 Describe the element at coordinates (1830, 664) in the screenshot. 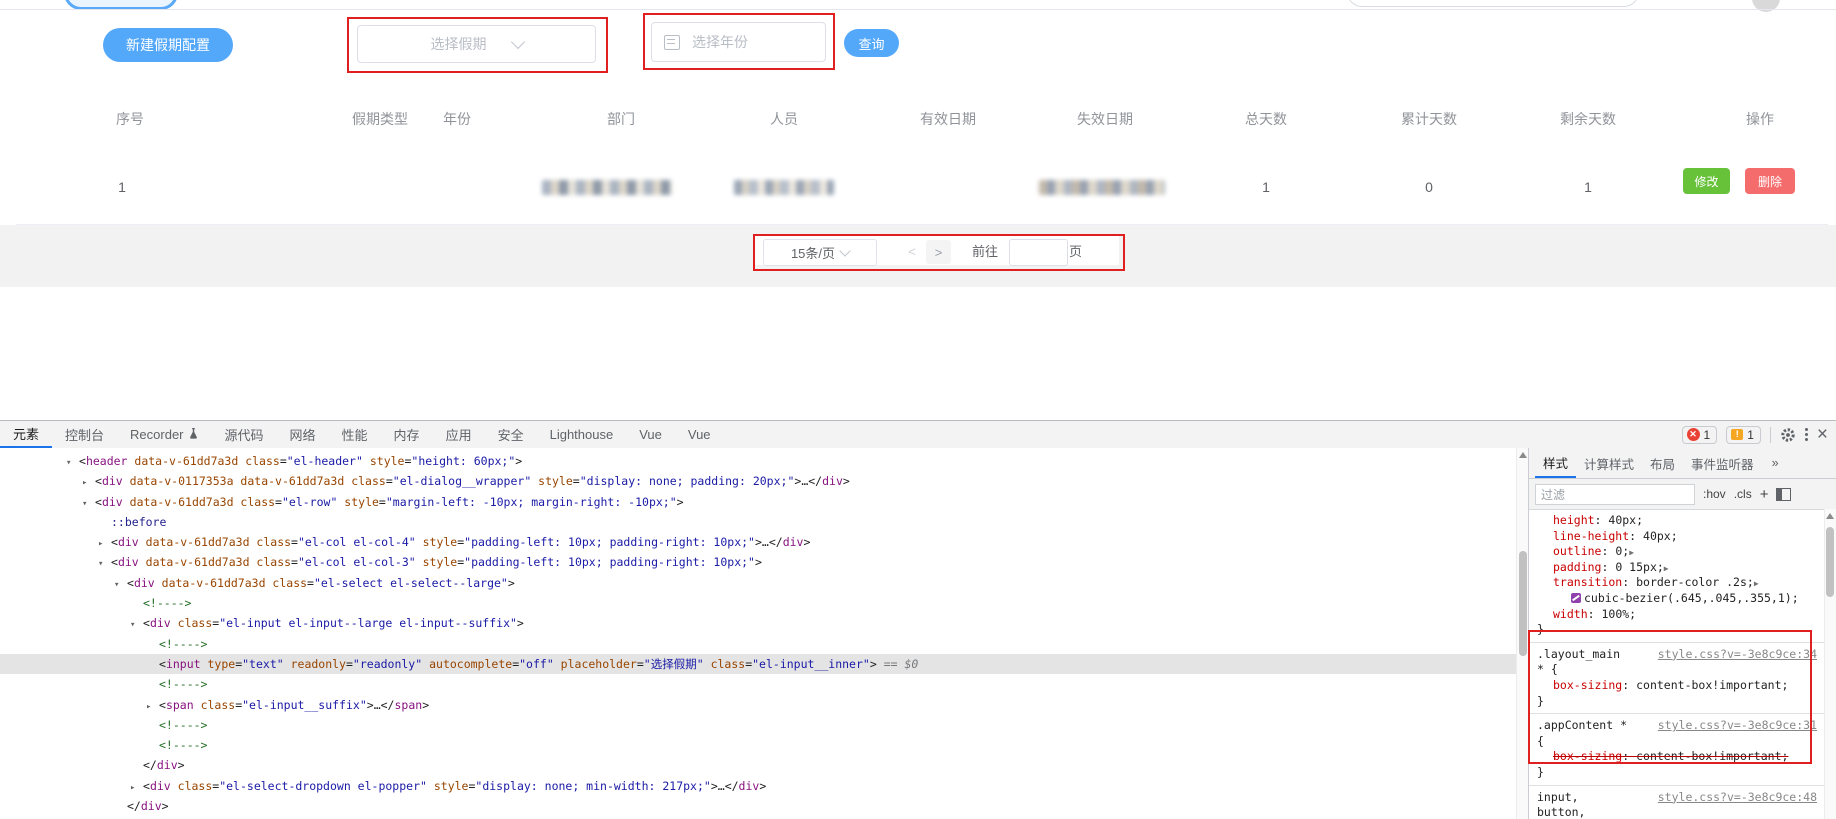

I see `styles-scrollbar` at that location.